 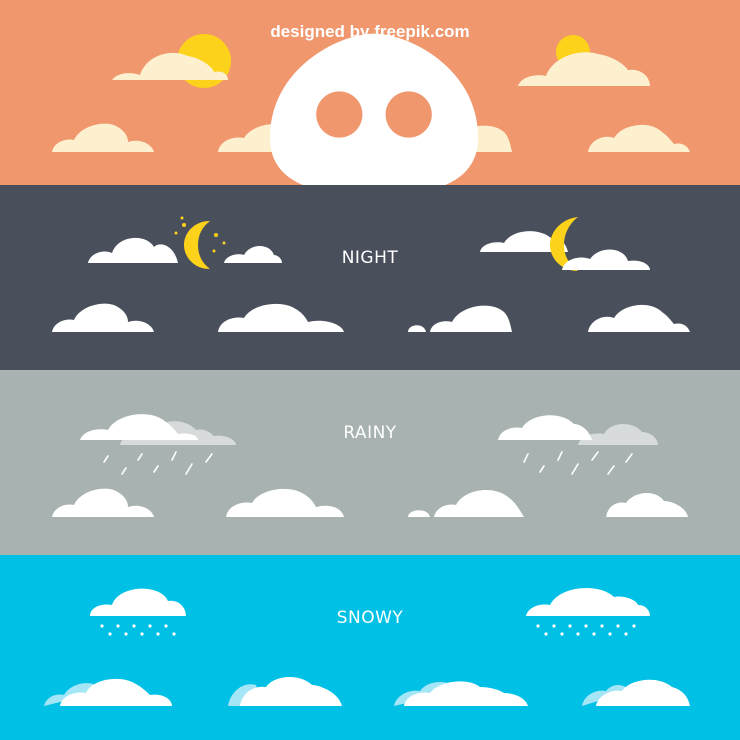 I want to click on label-sunny: SUNNY, so click(x=370, y=84).